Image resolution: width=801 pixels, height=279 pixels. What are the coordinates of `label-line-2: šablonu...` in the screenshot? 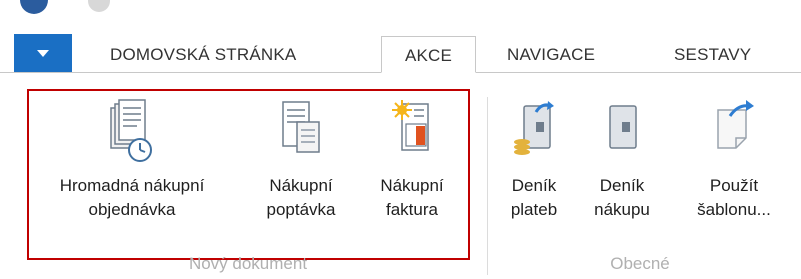 It's located at (734, 209).